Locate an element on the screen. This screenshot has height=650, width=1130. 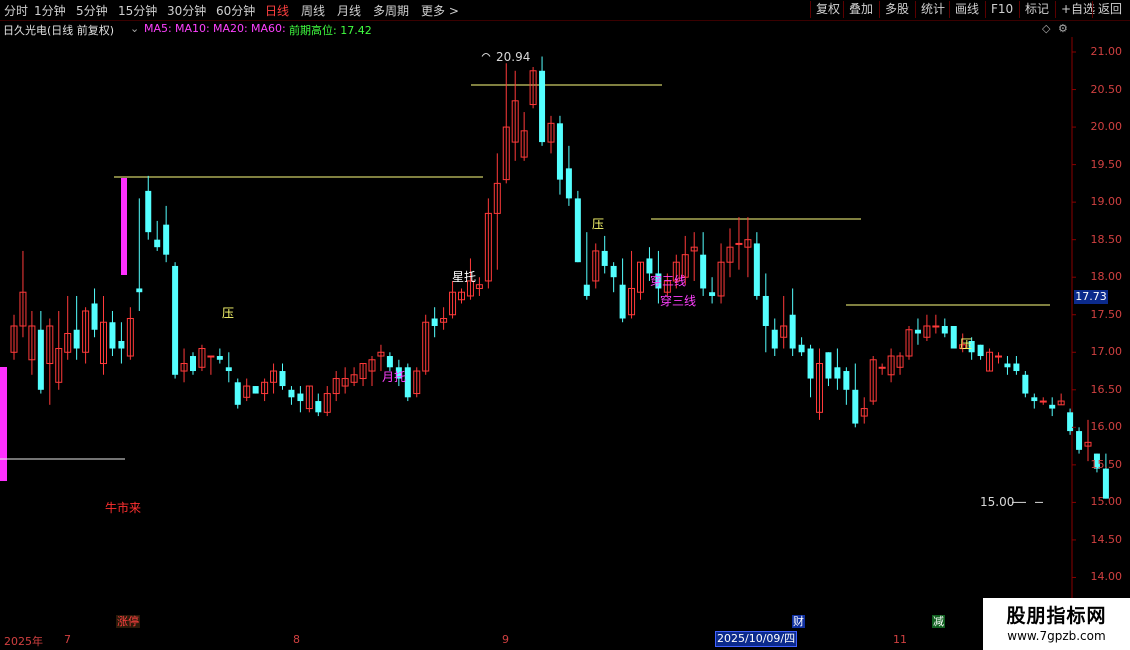
date-axis: 2025年 7 8 9 2025/10/09/四 11 is located at coordinates (565, 640).